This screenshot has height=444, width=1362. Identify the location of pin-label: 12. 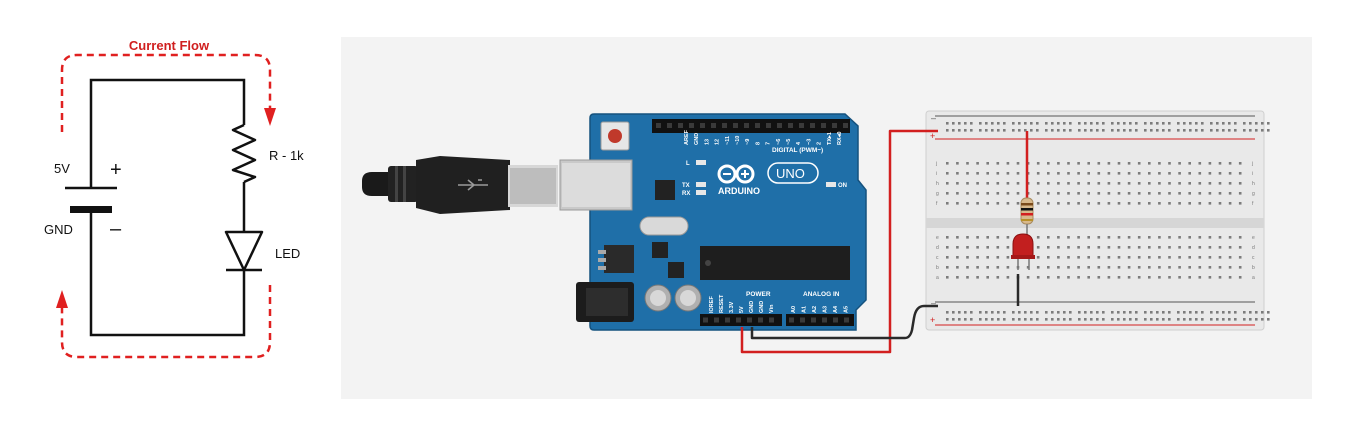
(718, 142).